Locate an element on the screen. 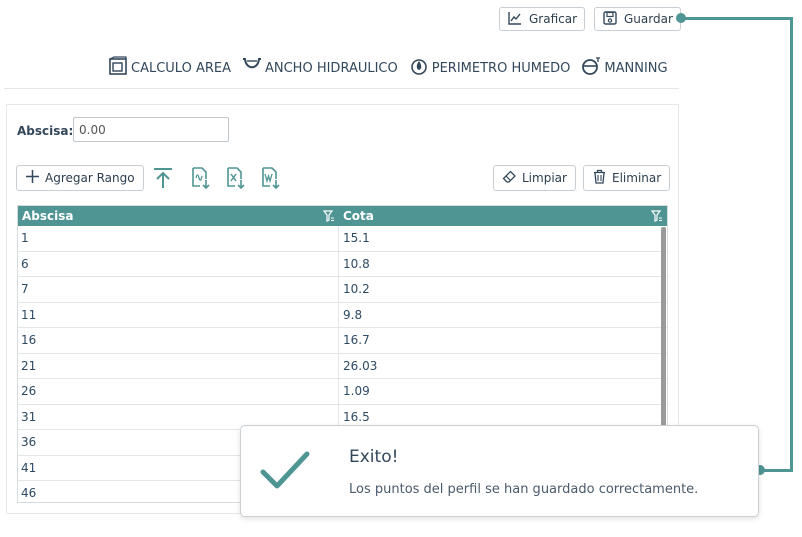 This screenshot has width=802, height=537. export-pdf-button is located at coordinates (201, 178).